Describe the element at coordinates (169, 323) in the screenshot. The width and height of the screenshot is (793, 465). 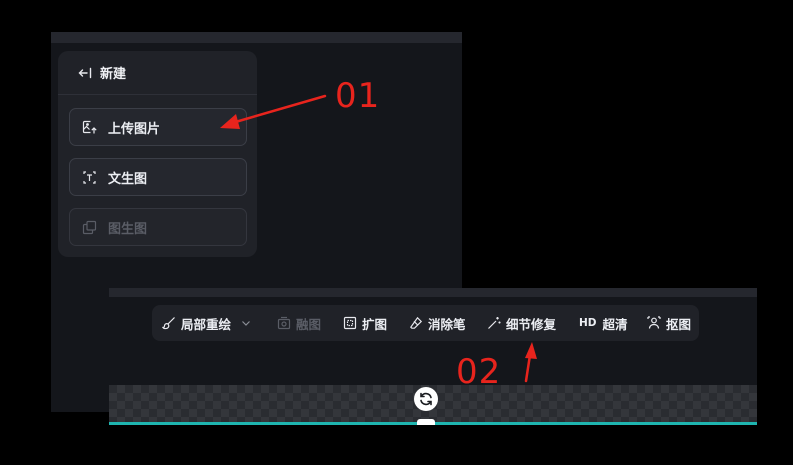
I see `inpaint-brush-icon` at that location.